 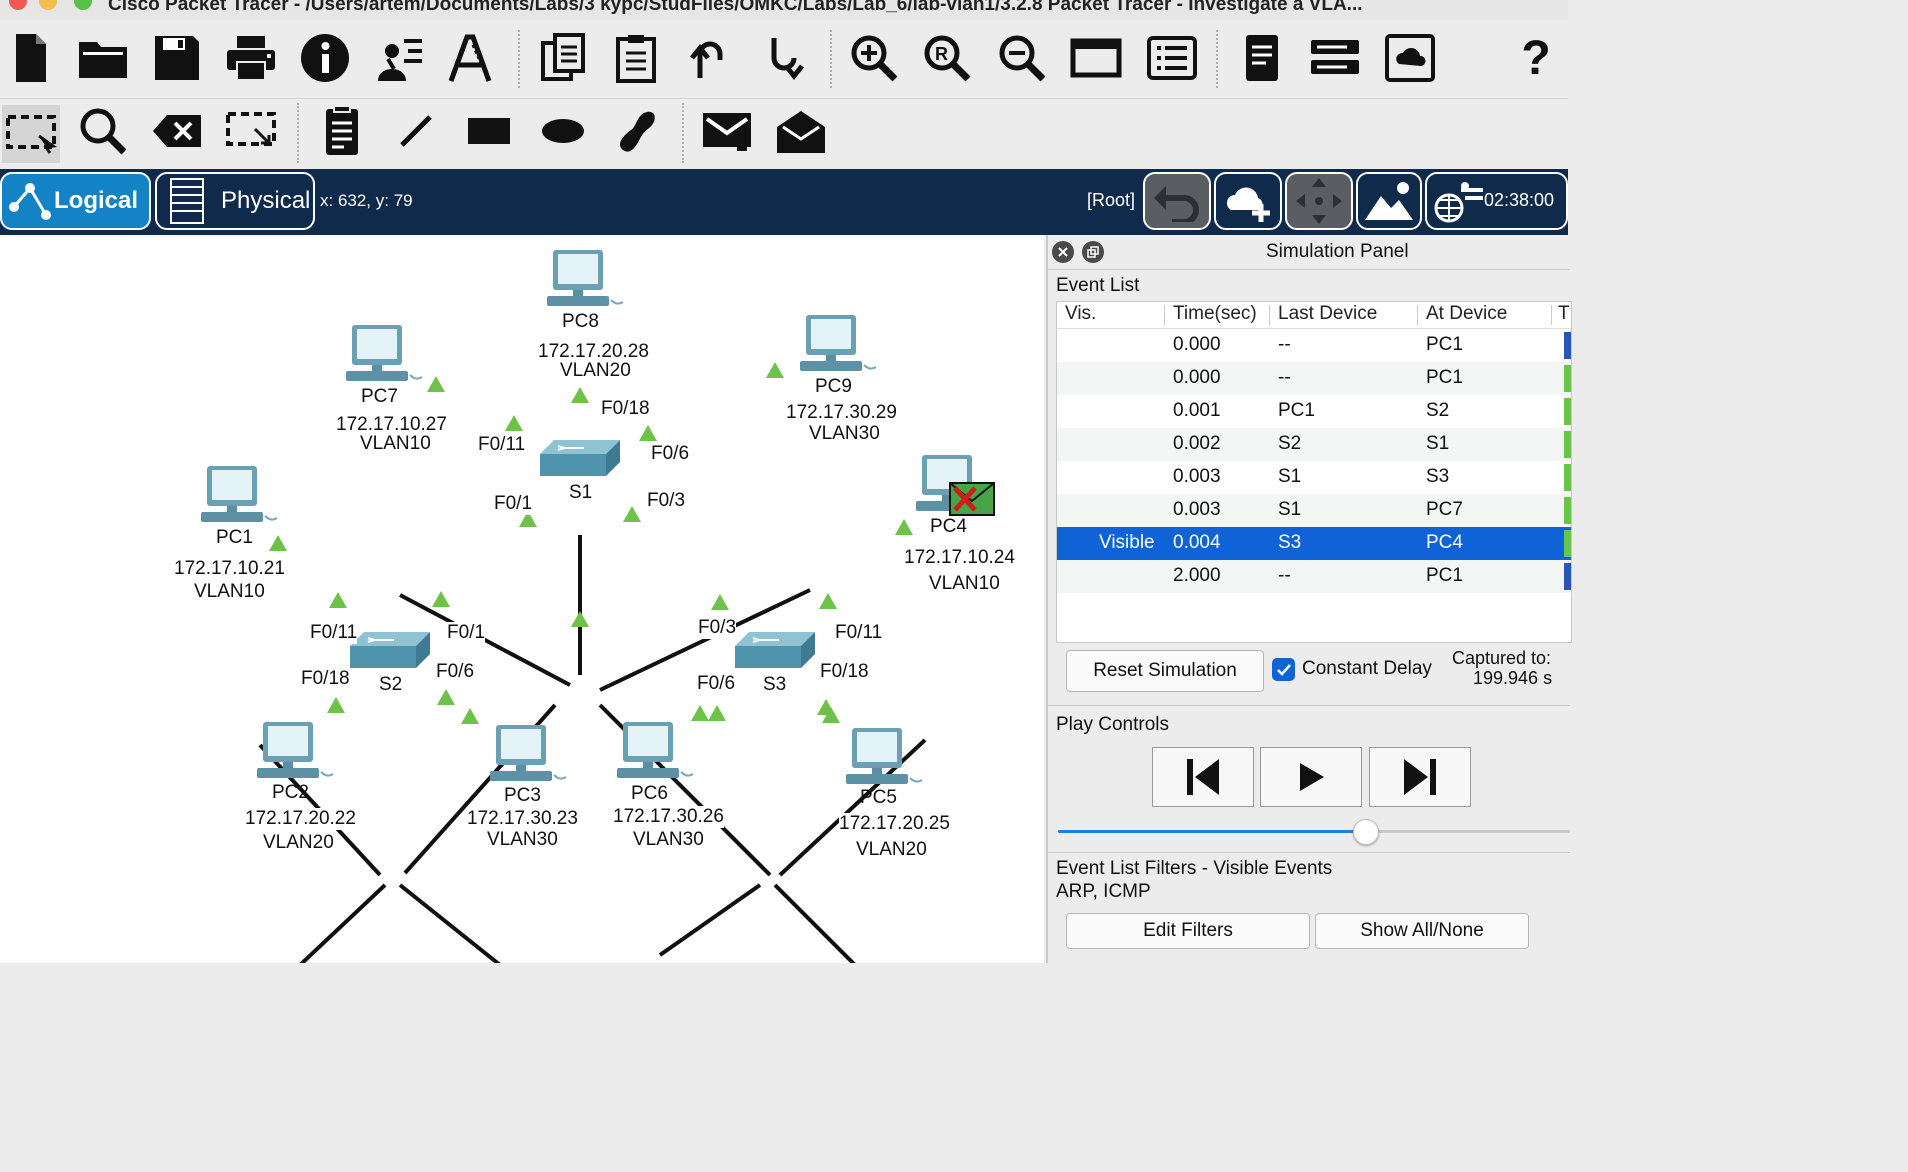 I want to click on zoom-reset-icon: R, so click(x=947, y=58).